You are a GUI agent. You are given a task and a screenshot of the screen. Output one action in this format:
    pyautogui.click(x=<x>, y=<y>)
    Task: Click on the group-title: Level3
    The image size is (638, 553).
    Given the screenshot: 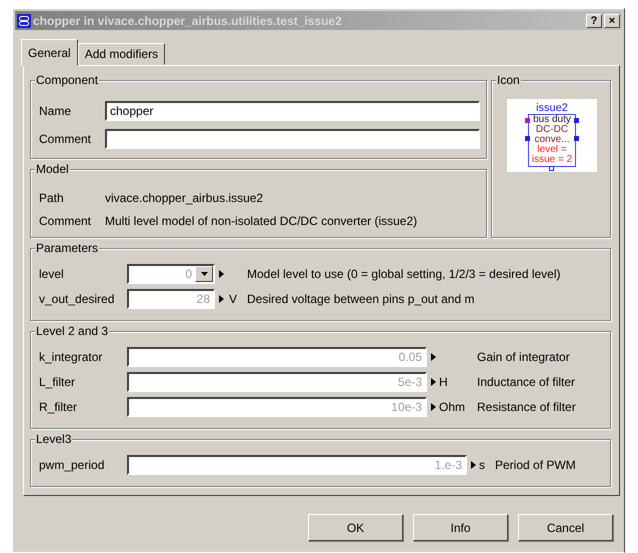 What is the action you would take?
    pyautogui.click(x=53, y=439)
    